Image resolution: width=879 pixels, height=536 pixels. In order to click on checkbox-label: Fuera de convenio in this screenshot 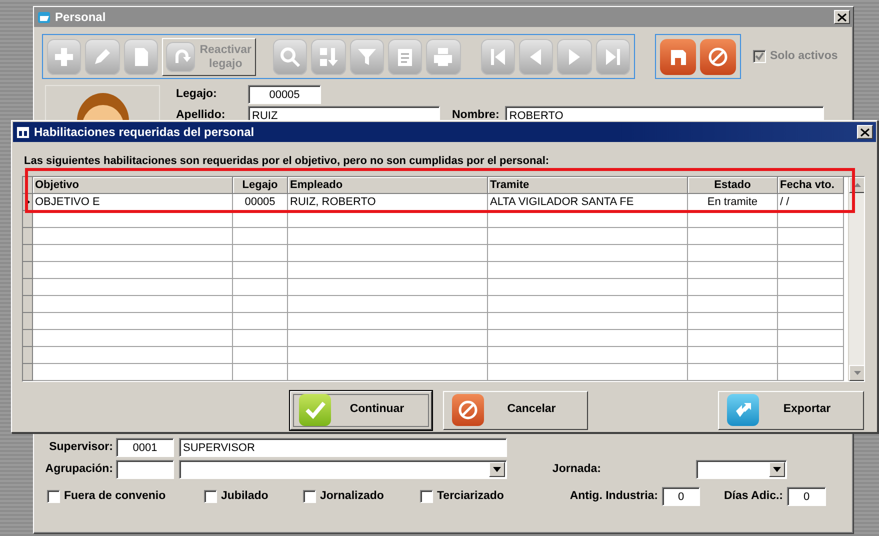, I will do `click(115, 496)`.